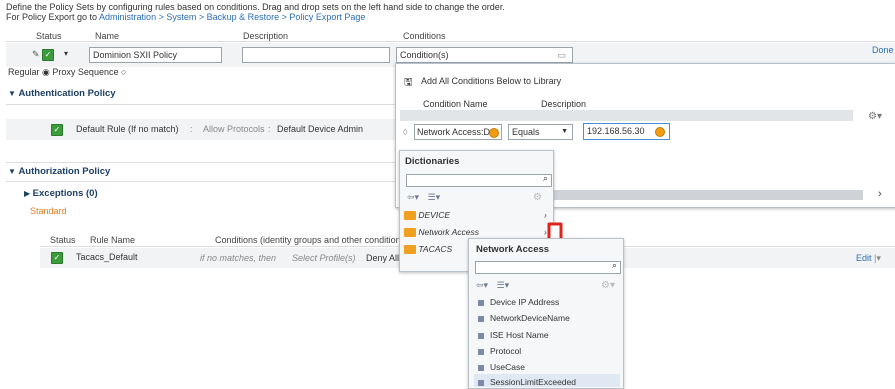 This screenshot has height=389, width=895. I want to click on attribute-select: Network Access:D, so click(458, 132).